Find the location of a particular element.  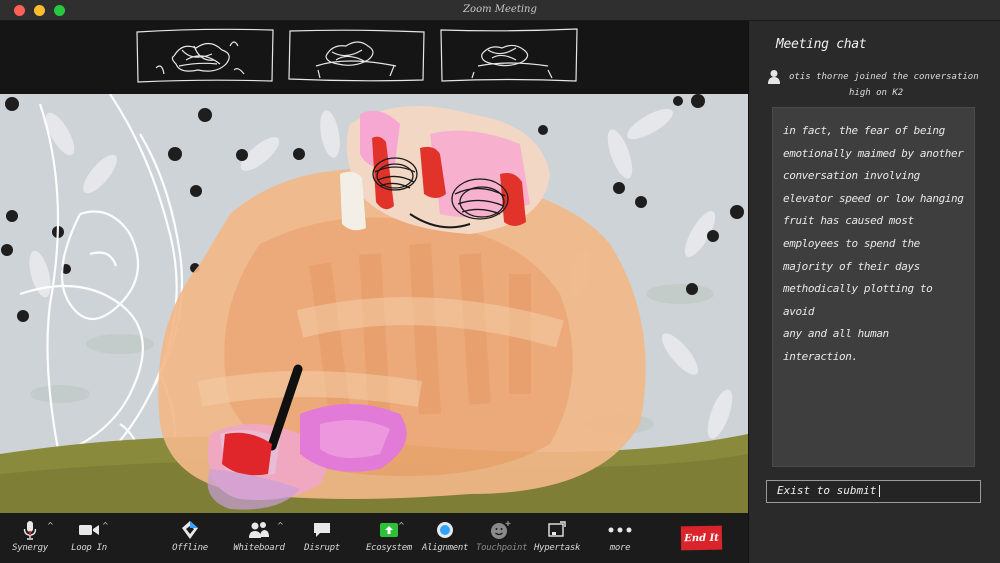

hypertask-button: Hypertask is located at coordinates (557, 535).